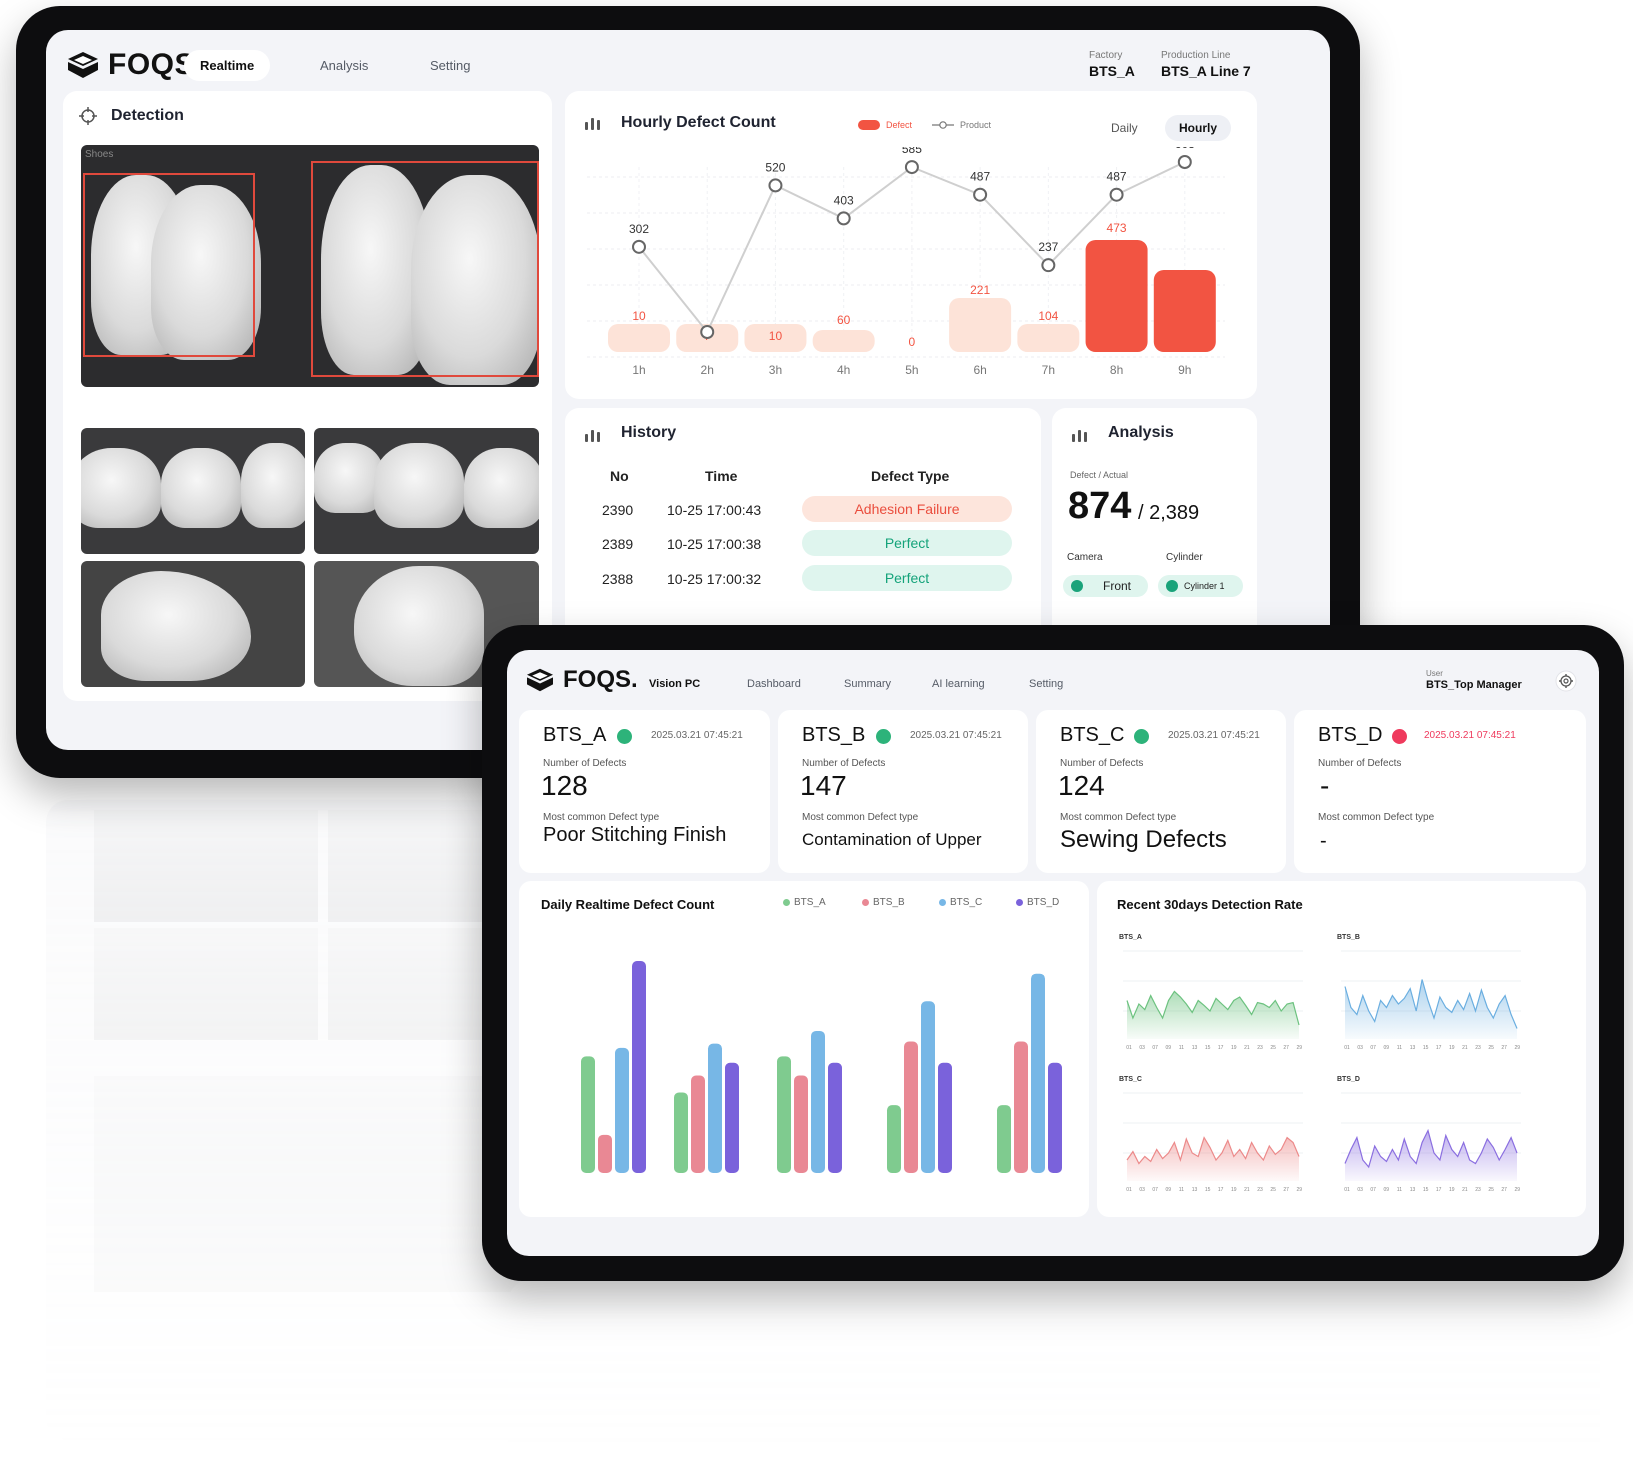  Describe the element at coordinates (911, 1107) in the screenshot. I see `daily-bar-bts_b` at that location.